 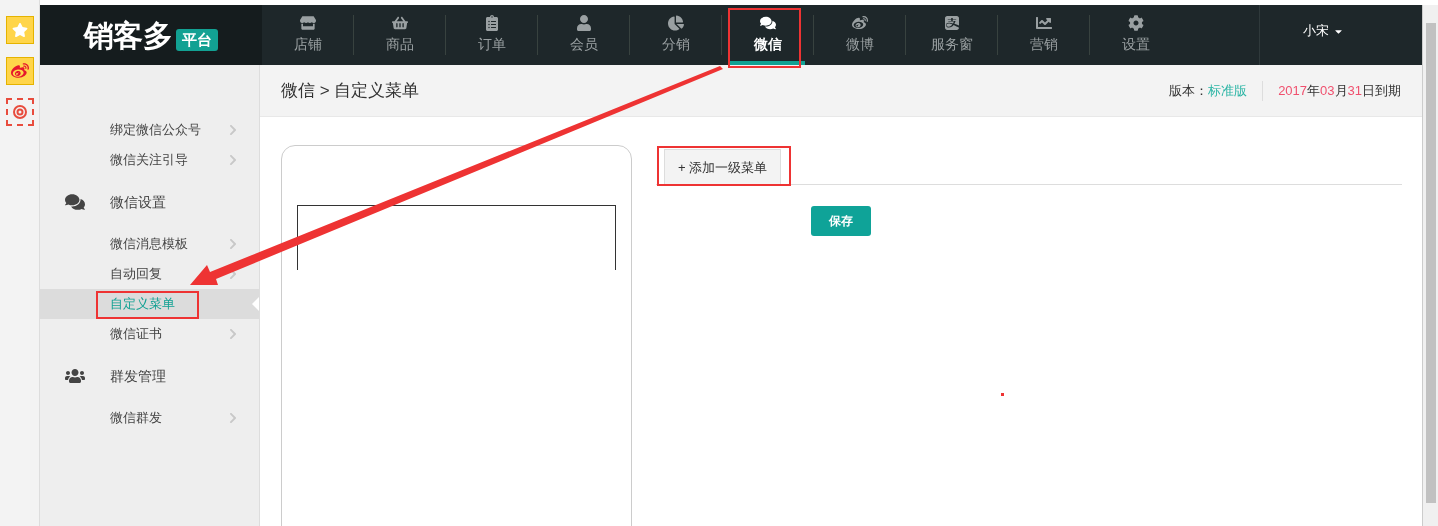 I want to click on nav-tab: 设置, so click(x=1136, y=35).